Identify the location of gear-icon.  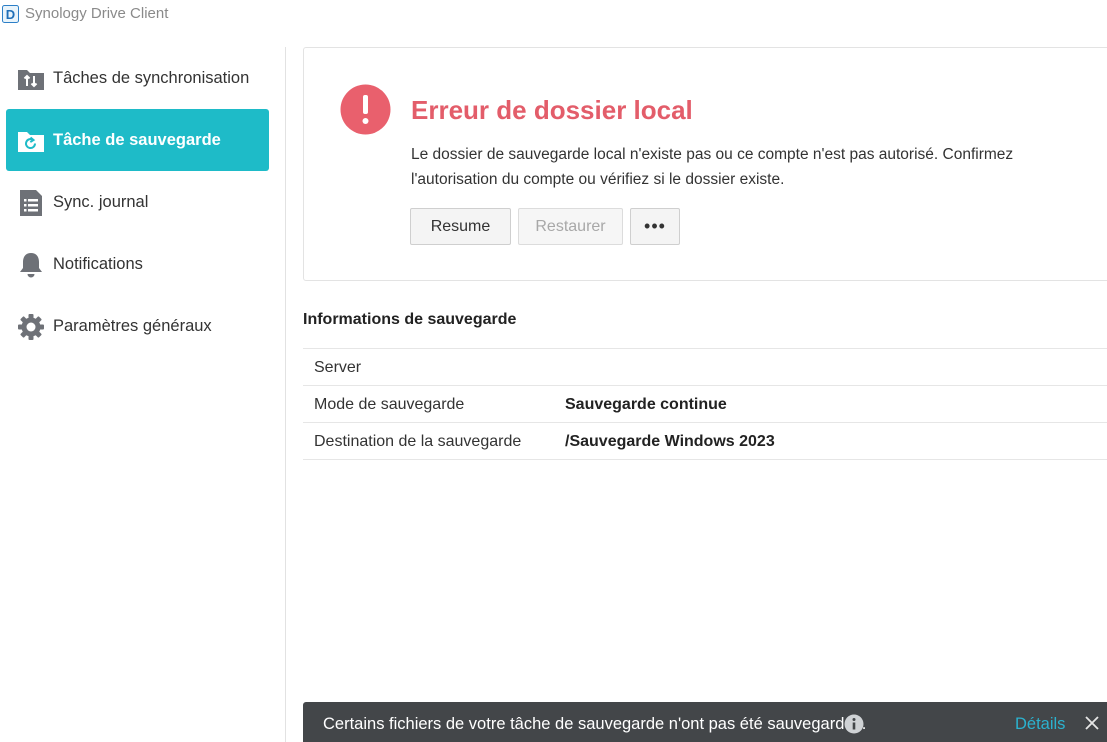
(31, 327).